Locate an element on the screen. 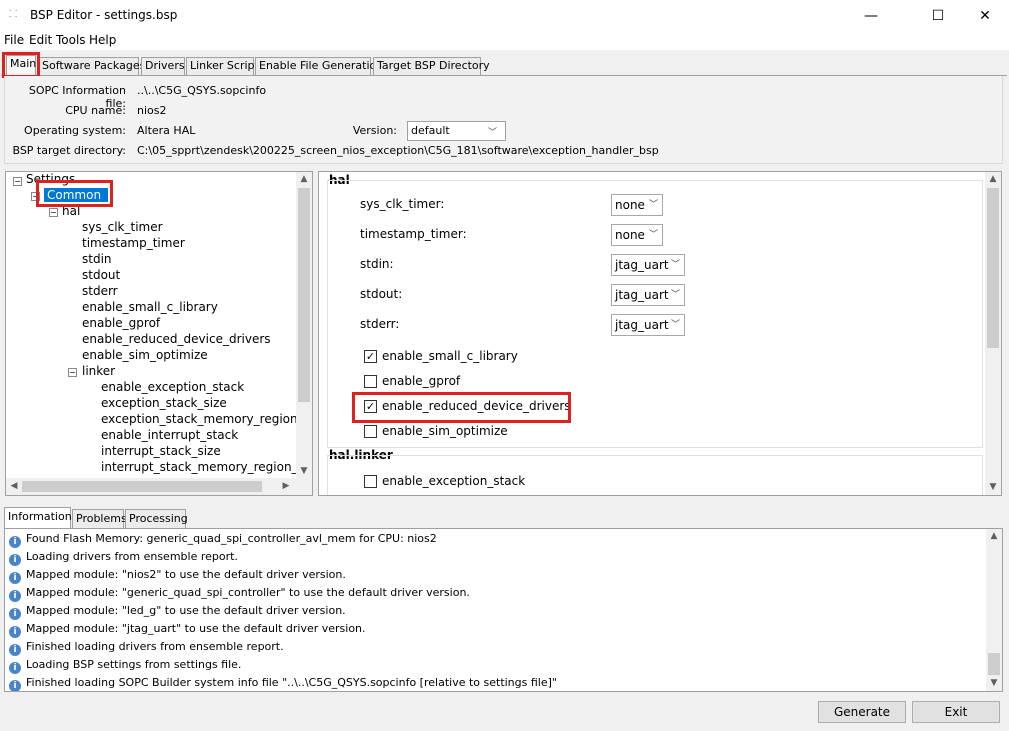  checkbox-label: enable_exception_stack is located at coordinates (454, 481).